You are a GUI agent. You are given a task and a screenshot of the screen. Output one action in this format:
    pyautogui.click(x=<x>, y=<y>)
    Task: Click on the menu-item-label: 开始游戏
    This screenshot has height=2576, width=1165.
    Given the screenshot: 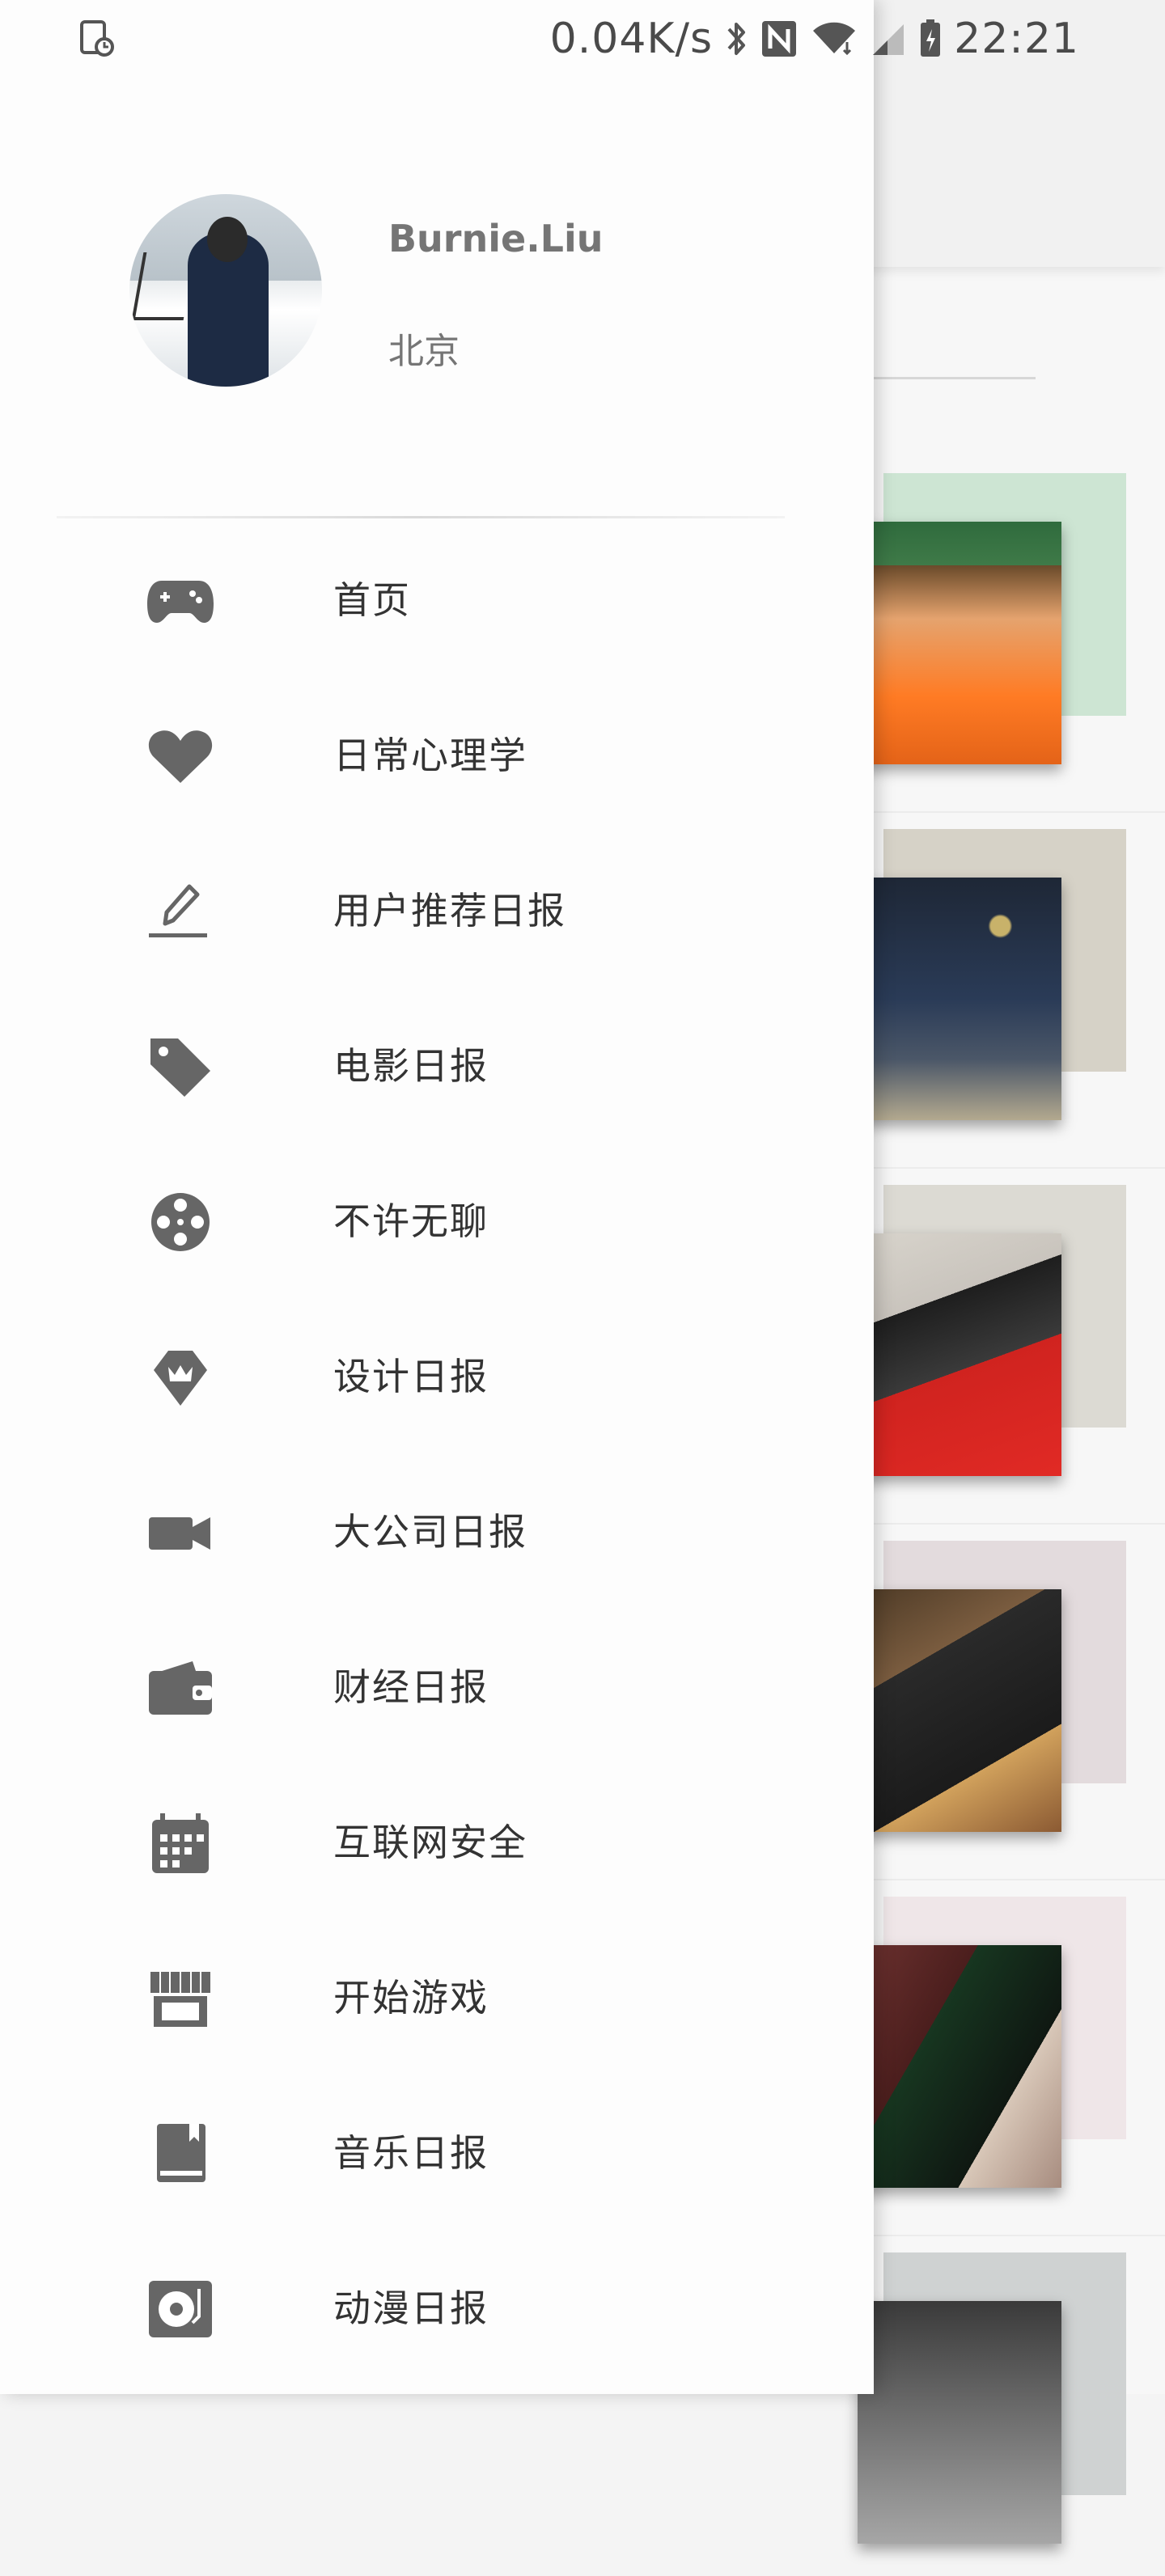 What is the action you would take?
    pyautogui.click(x=411, y=1998)
    